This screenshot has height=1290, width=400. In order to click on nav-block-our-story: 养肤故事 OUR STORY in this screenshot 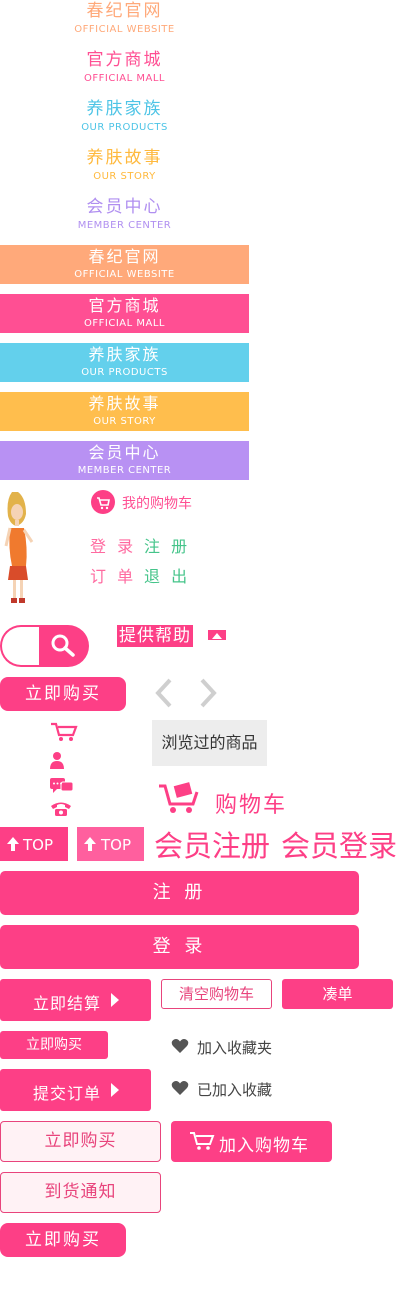, I will do `click(124, 411)`.